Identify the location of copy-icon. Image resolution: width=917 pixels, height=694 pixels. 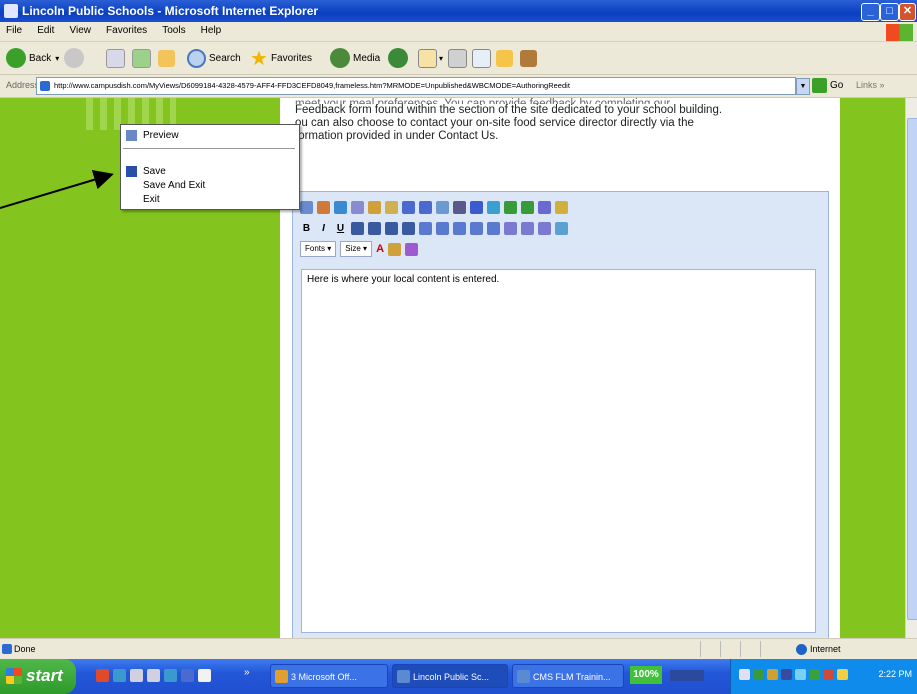
(374, 207).